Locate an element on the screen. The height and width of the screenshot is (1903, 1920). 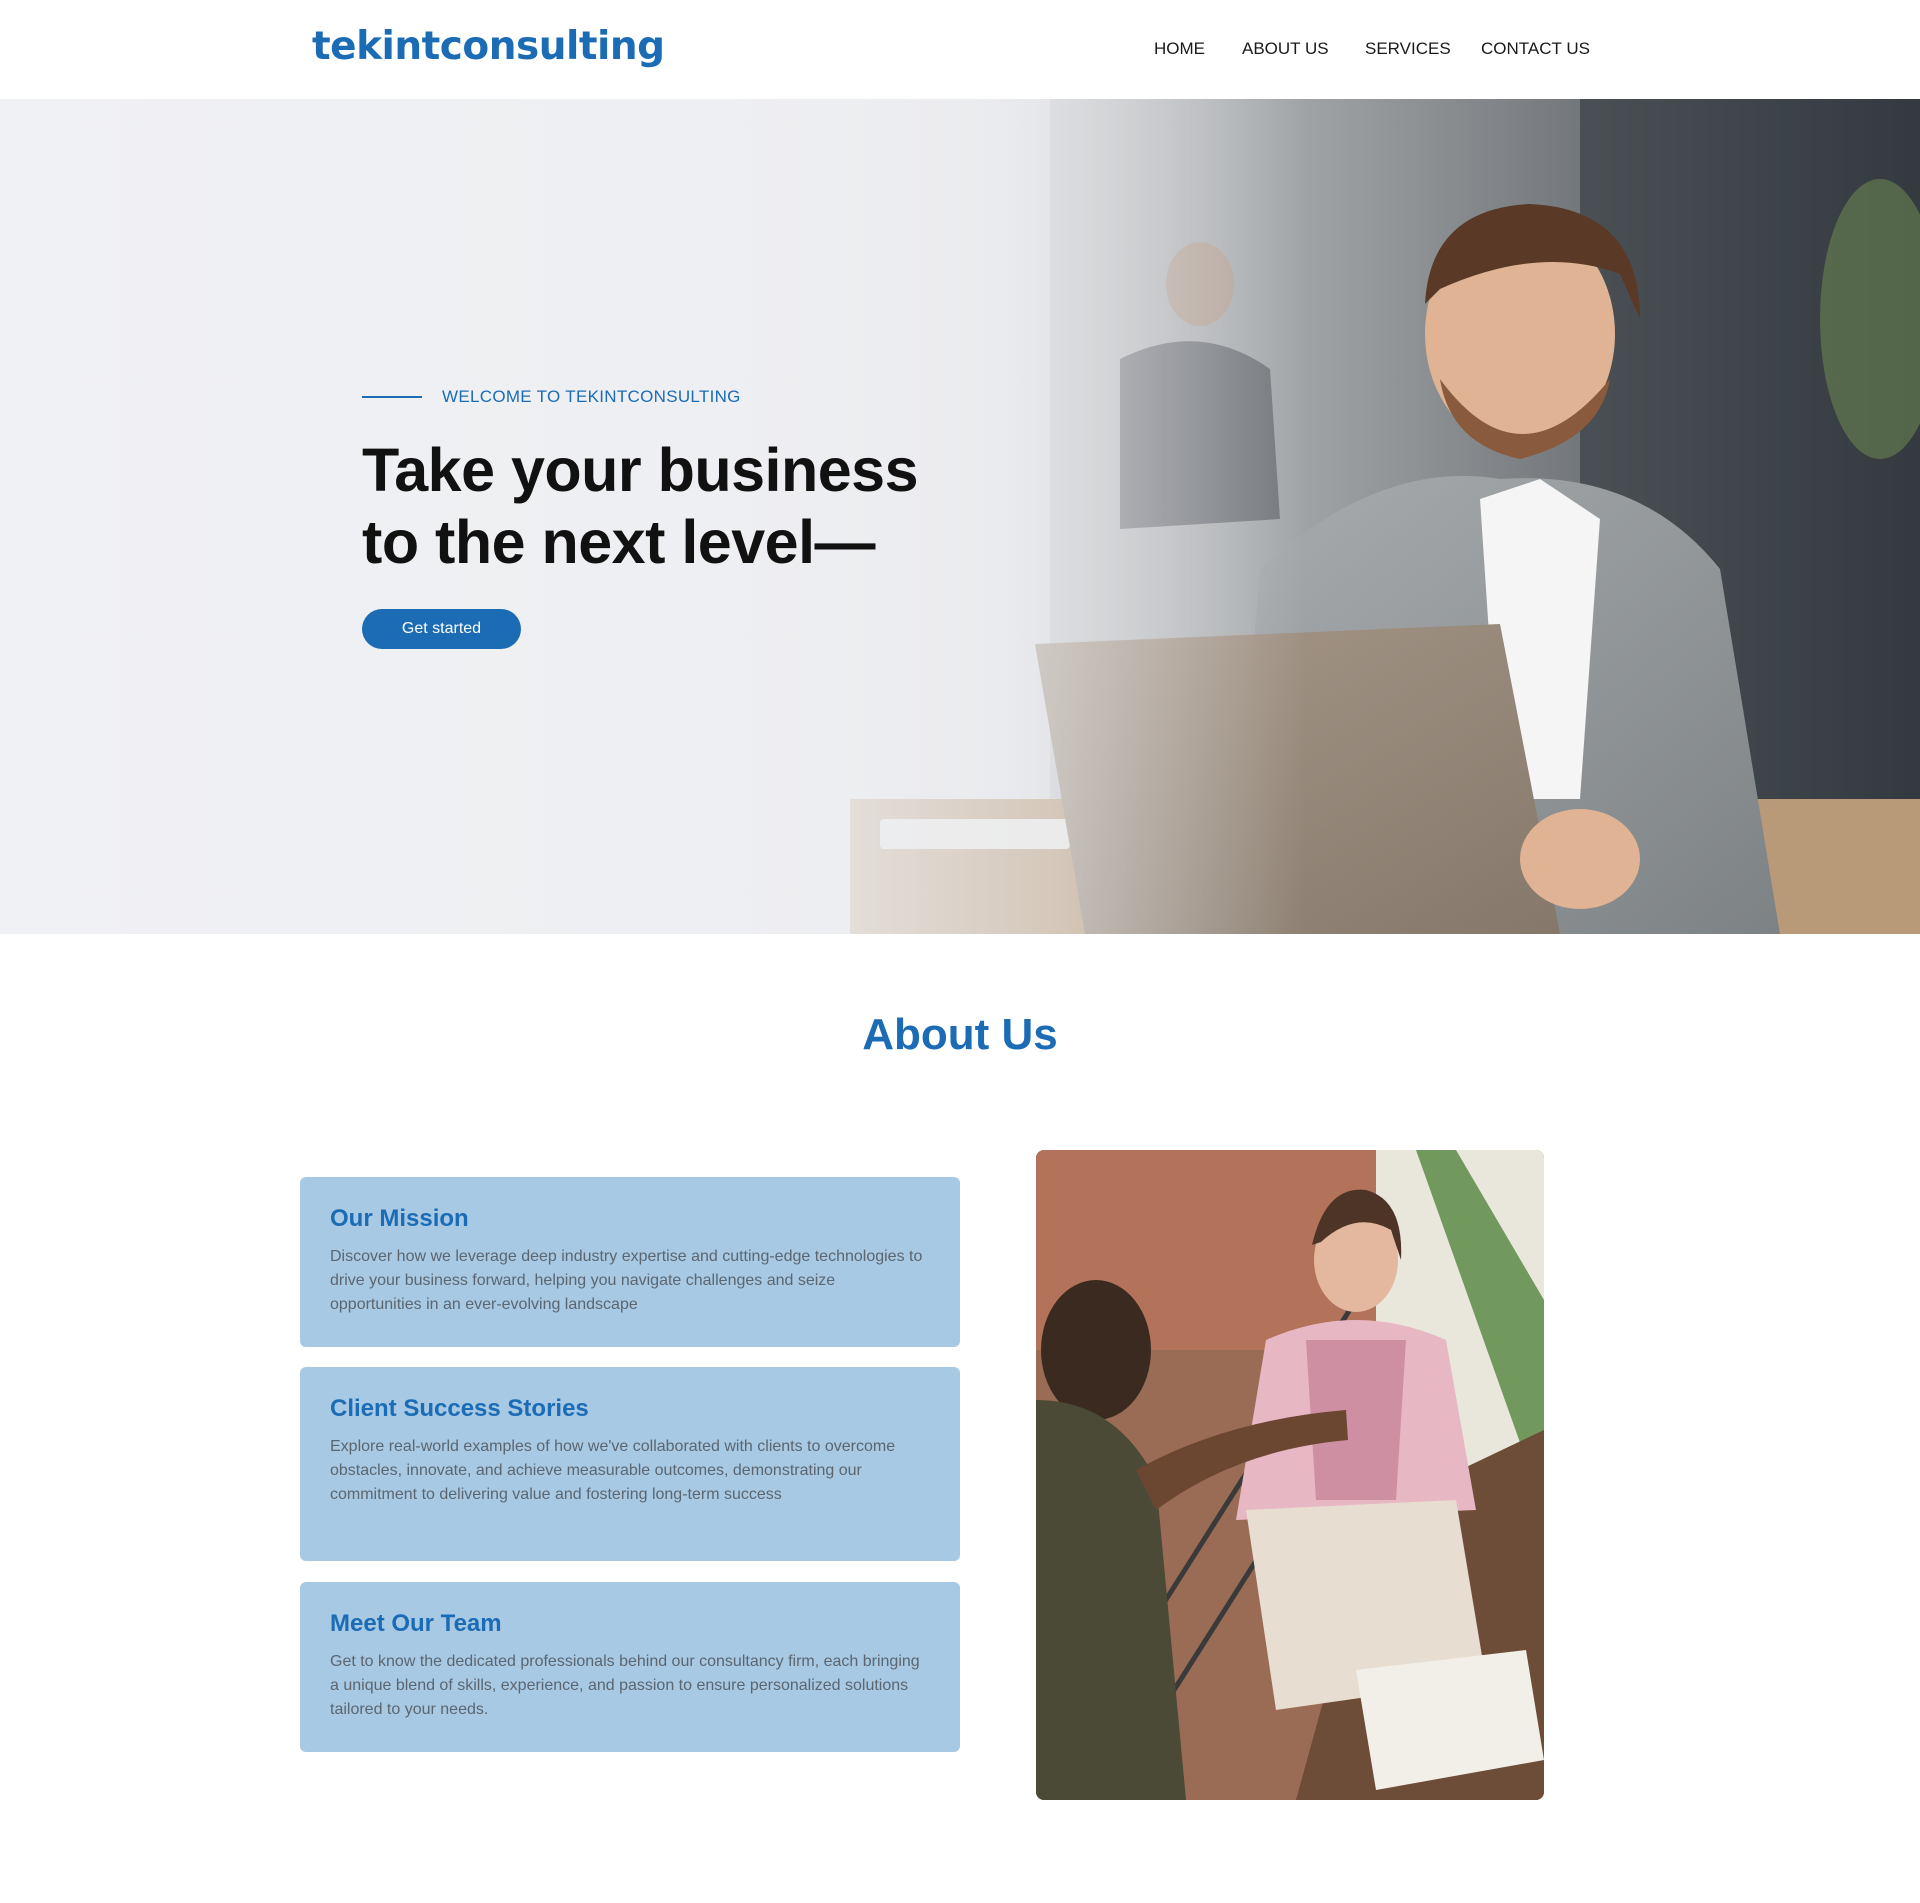
site-logo: tekintconsulting is located at coordinates (488, 46).